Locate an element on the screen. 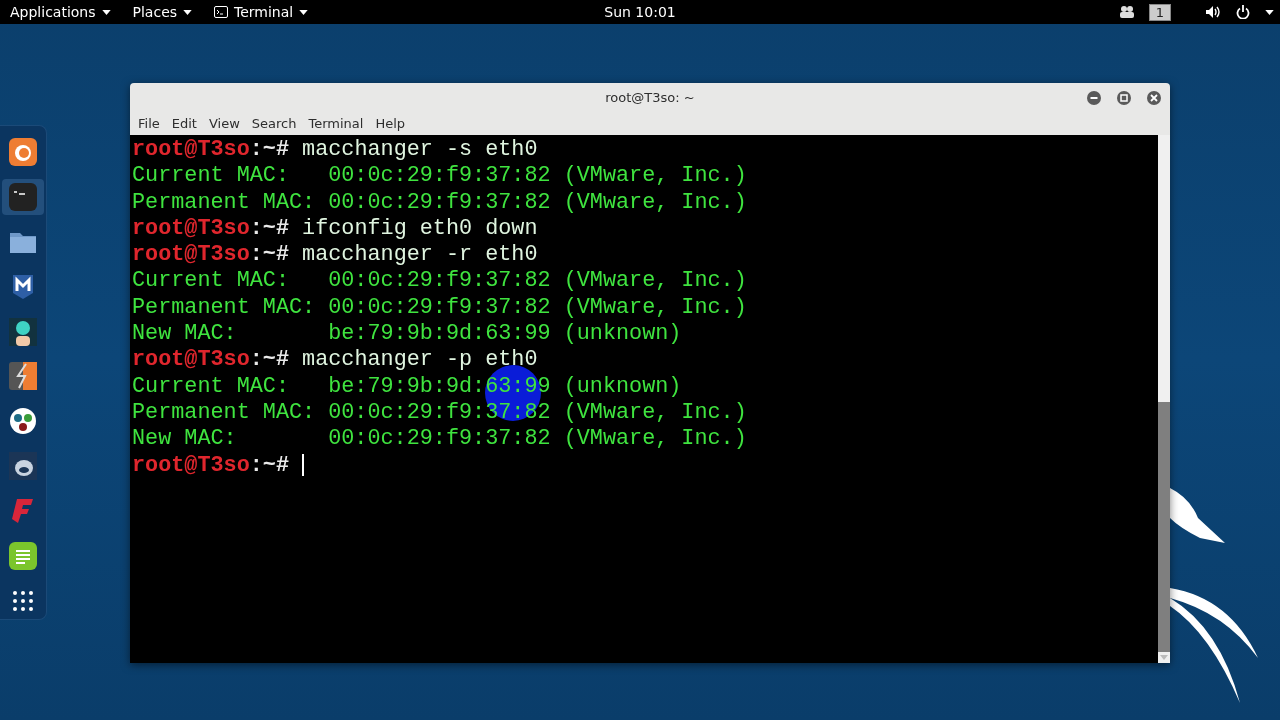 This screenshot has height=720, width=1280. menu-item: Edit is located at coordinates (184, 123).